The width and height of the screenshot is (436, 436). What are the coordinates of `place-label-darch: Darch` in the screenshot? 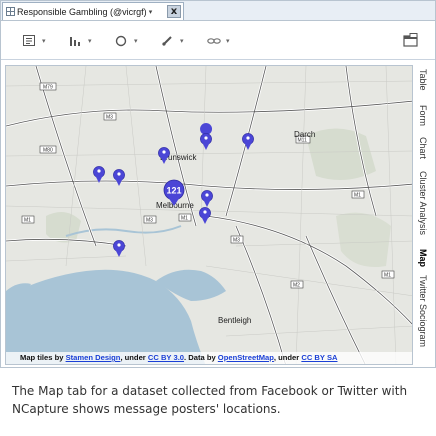 It's located at (304, 134).